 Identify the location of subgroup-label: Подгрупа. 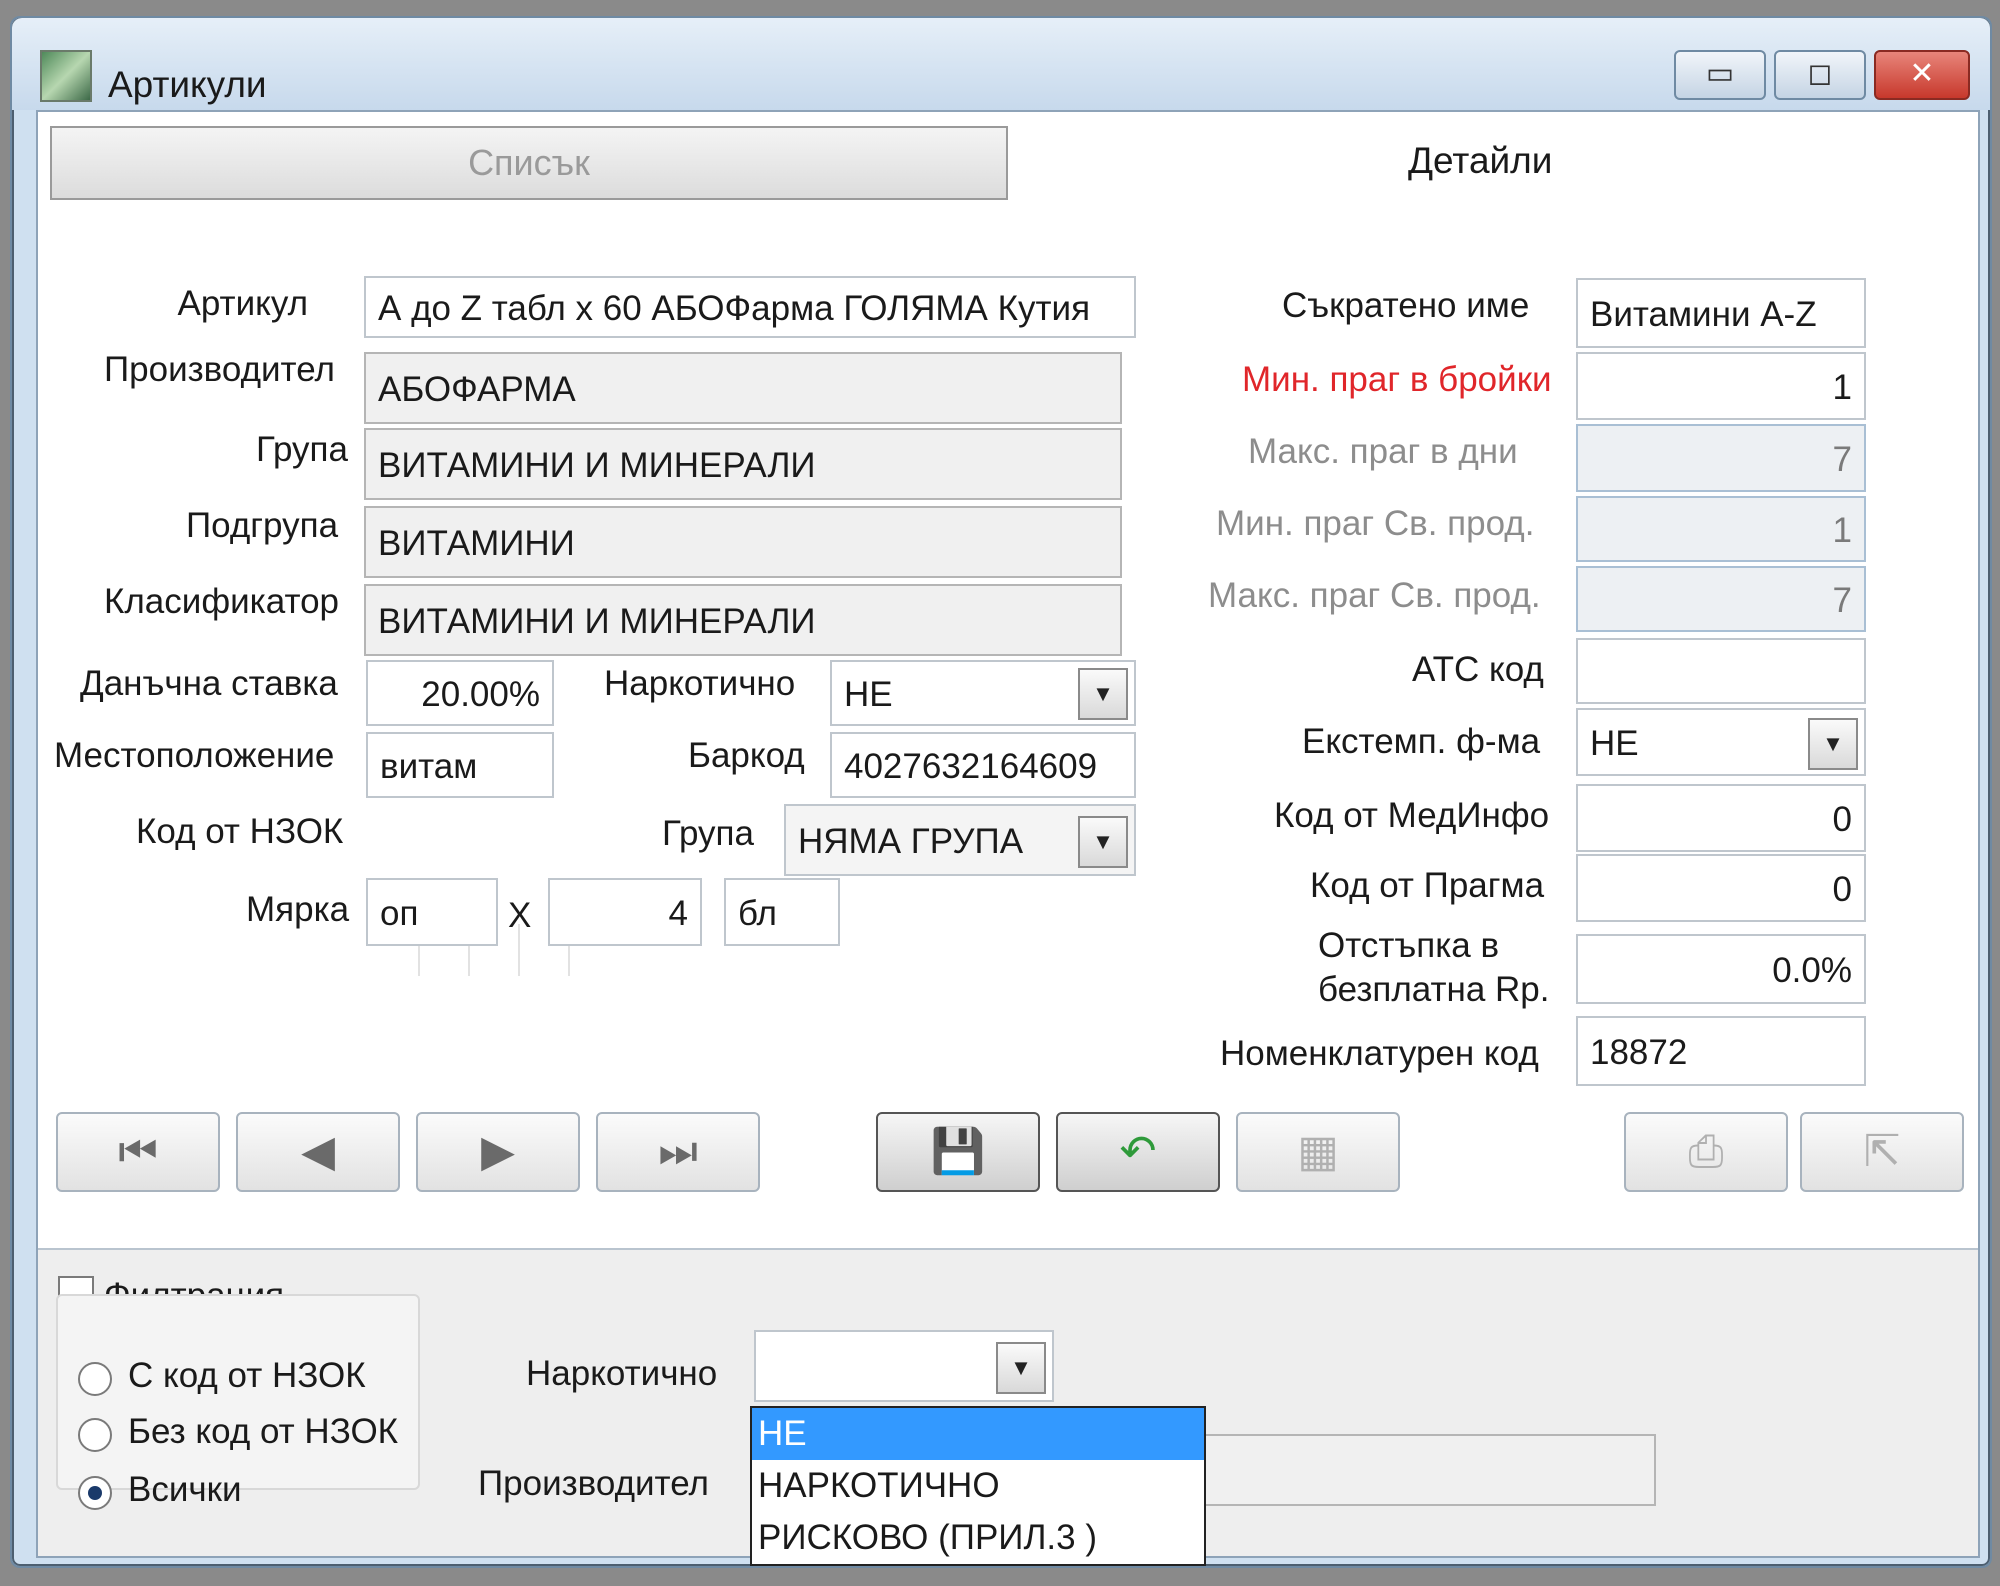
(262, 525).